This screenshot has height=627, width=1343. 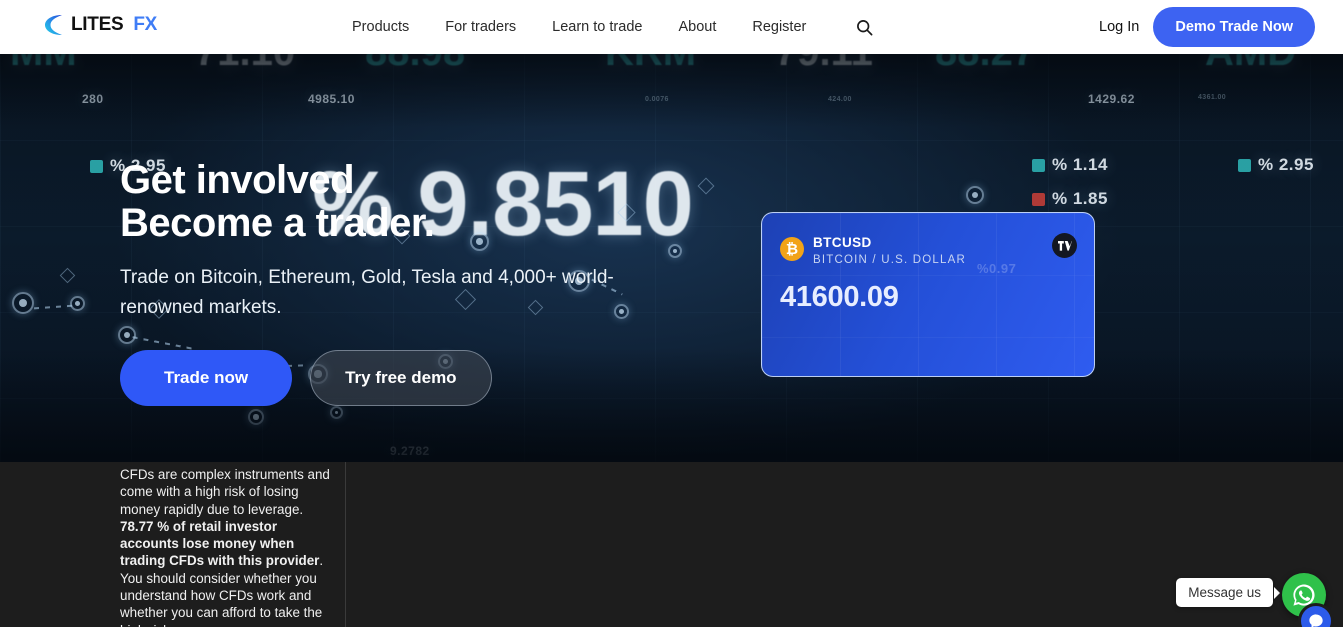 I want to click on price-card-header: ₿ BTCUSD BITCOIN / U.S. DOLLAR, so click(x=873, y=250).